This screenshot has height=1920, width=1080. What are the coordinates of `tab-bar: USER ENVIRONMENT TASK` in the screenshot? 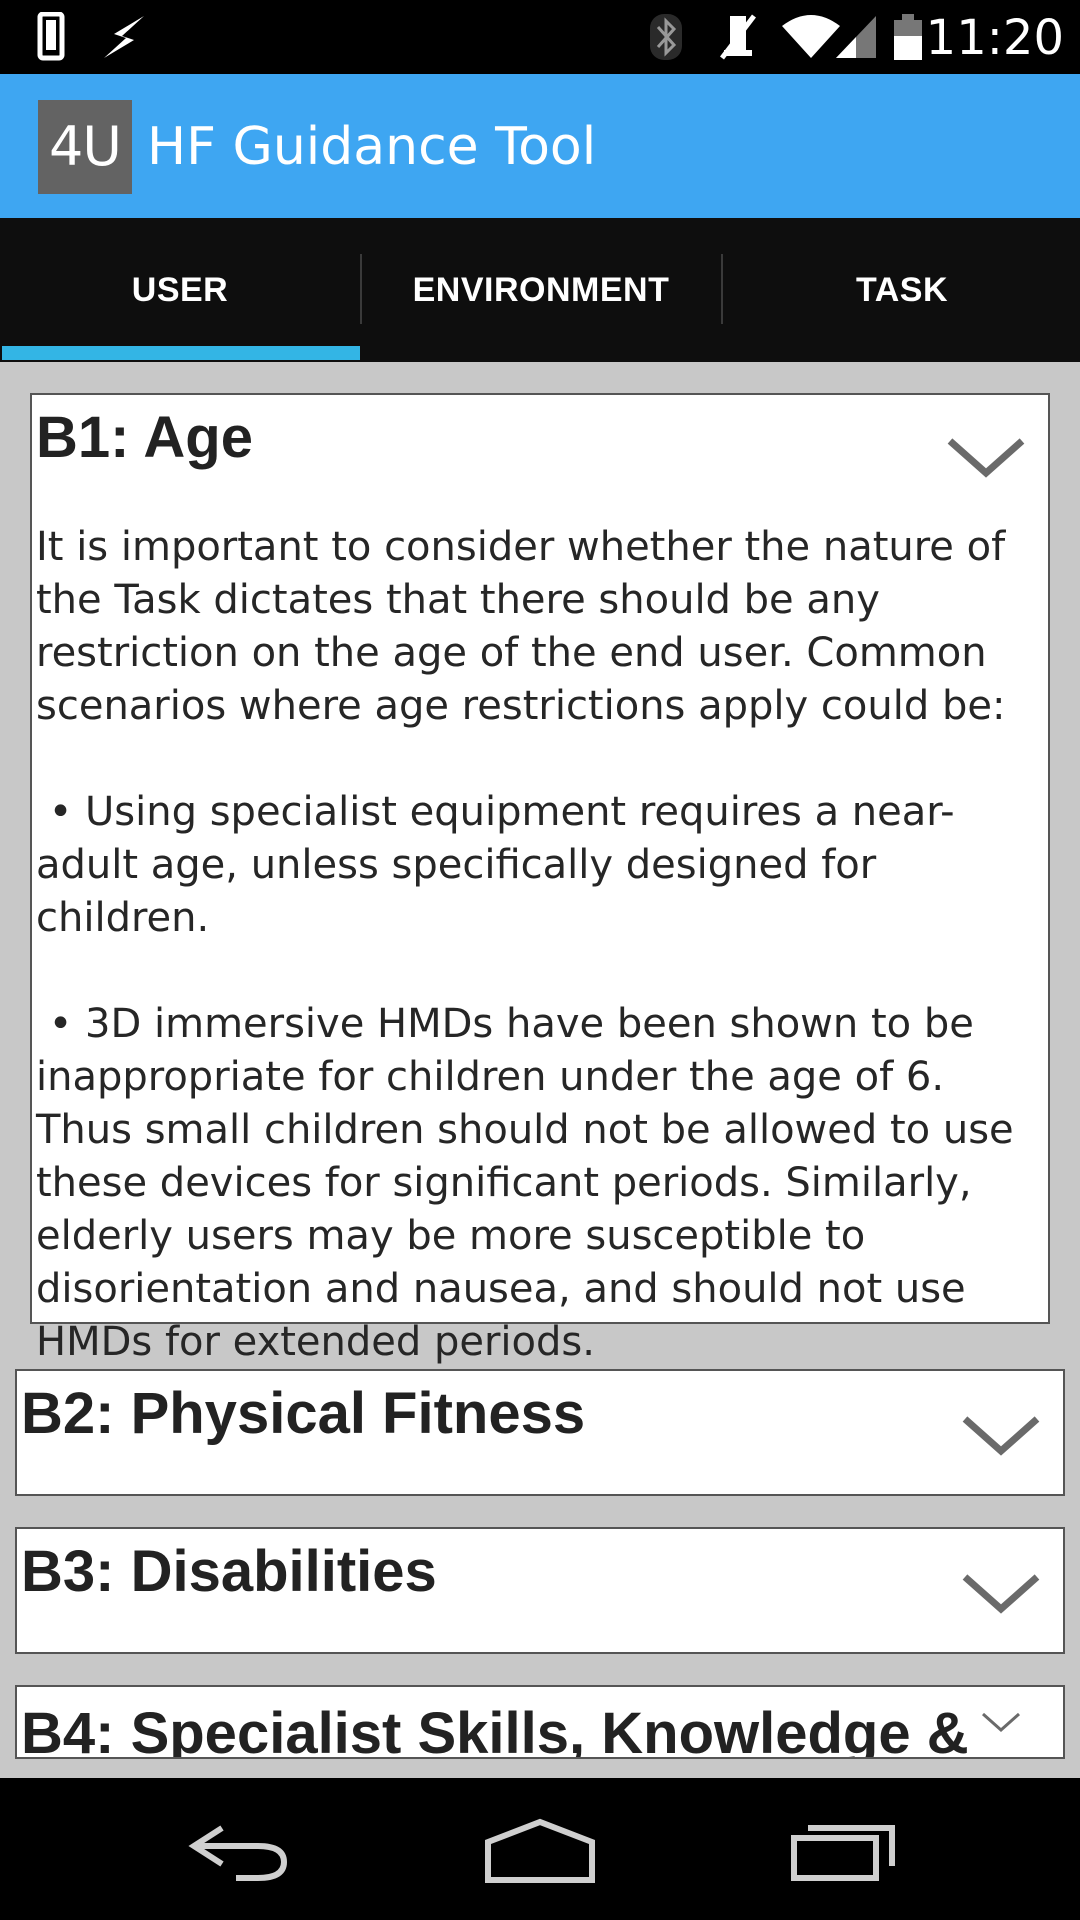 It's located at (540, 290).